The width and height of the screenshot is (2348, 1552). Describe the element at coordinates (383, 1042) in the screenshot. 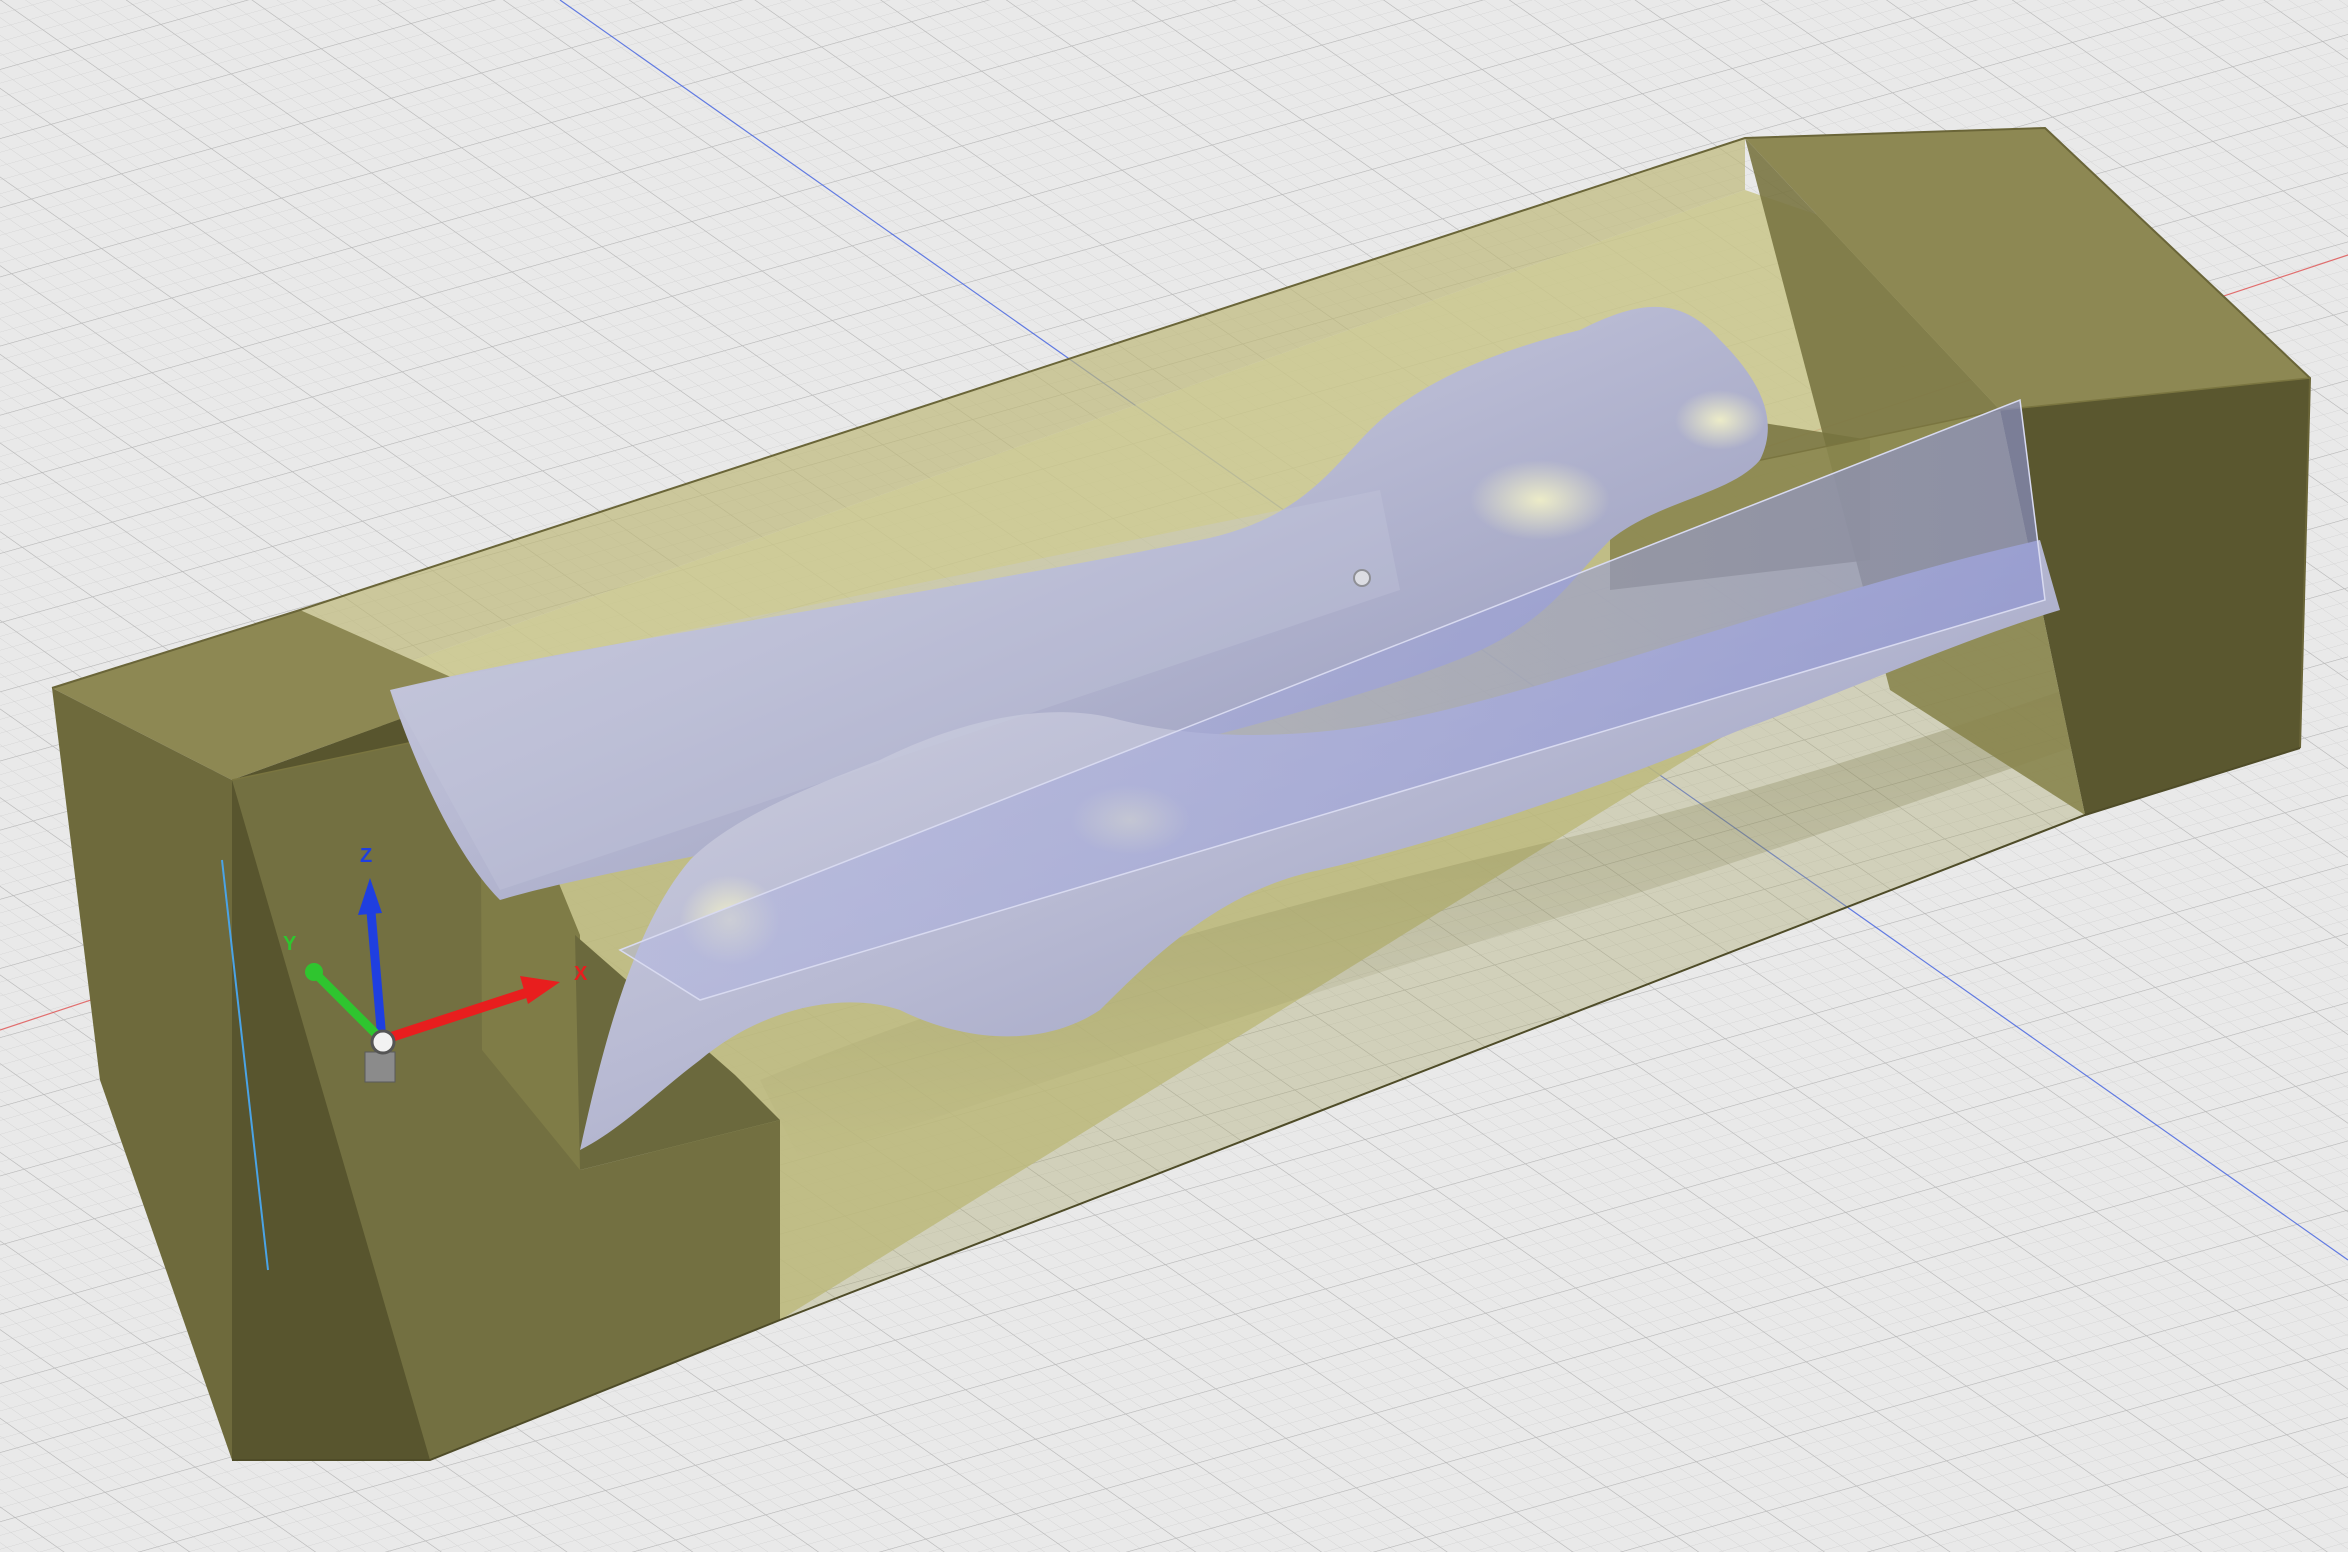

I see `triad-origin-handle` at that location.